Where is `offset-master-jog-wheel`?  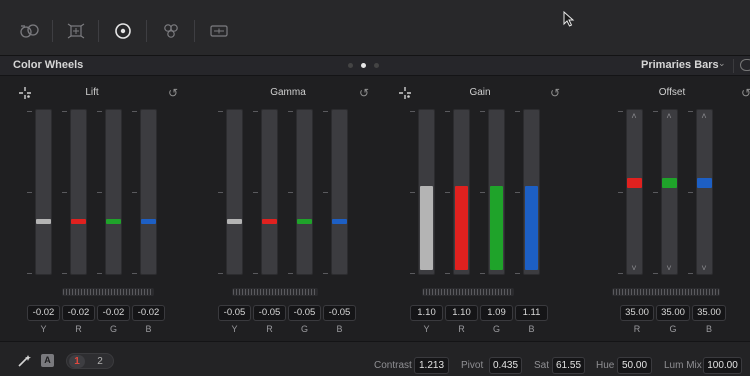 offset-master-jog-wheel is located at coordinates (666, 292).